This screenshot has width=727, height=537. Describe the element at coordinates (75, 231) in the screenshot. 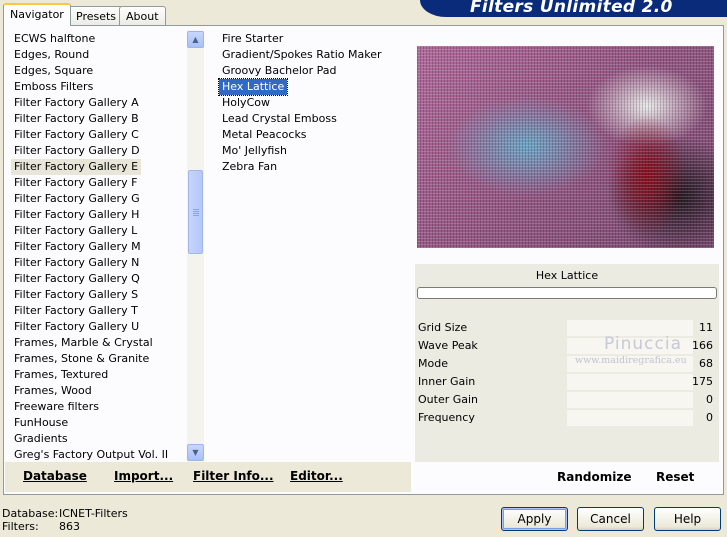

I see `category-item: Filter Factory Gallery L` at that location.